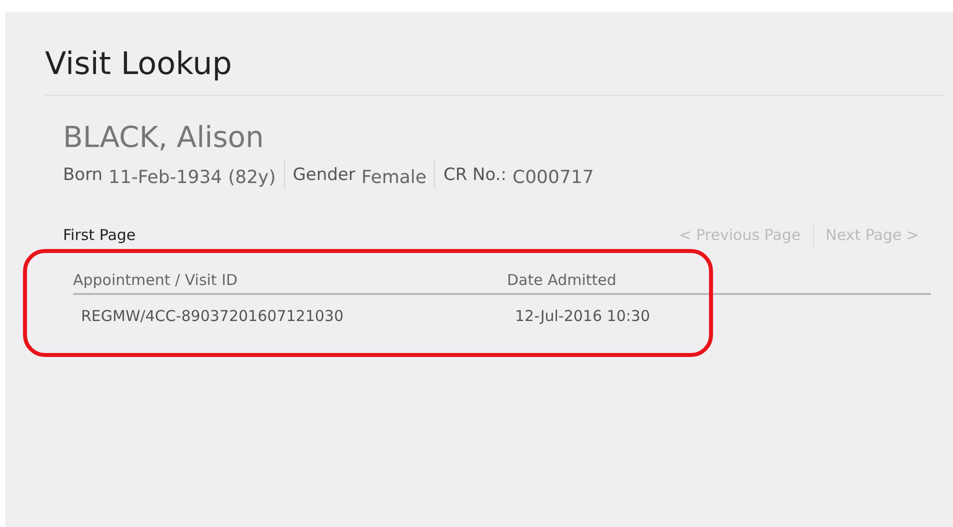 This screenshot has width=953, height=527. What do you see at coordinates (212, 317) in the screenshot?
I see `table-cell-text: REGMW/4CC-89037201607121030` at bounding box center [212, 317].